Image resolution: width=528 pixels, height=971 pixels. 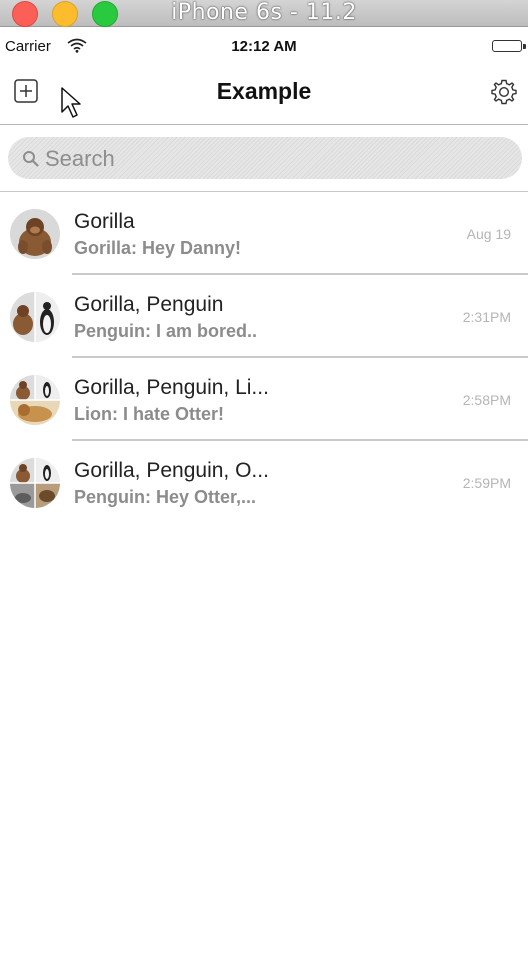 I want to click on conversation-time: 2:31PM, so click(x=486, y=317).